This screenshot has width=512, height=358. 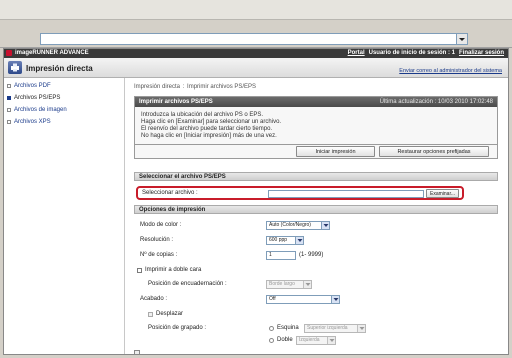 I want to click on color-mode-label: Modo de color :, so click(x=161, y=225).